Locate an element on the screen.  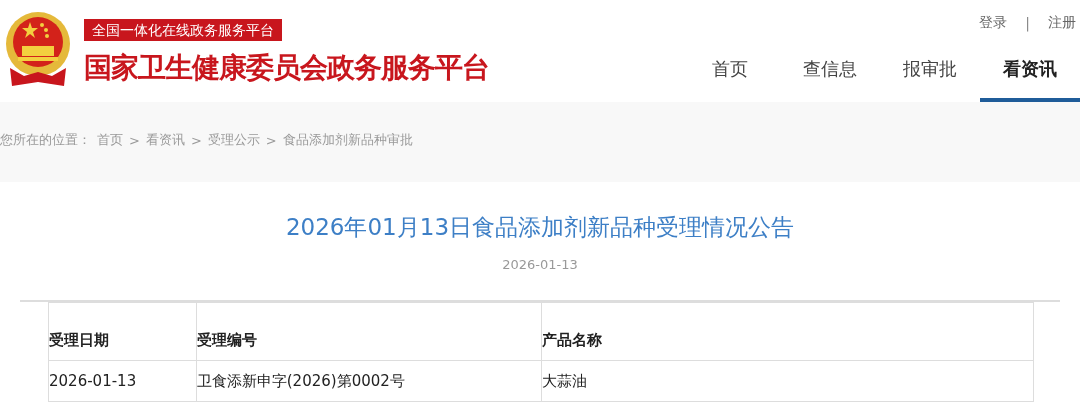
table-header-cell: 受理日期 is located at coordinates (122, 331).